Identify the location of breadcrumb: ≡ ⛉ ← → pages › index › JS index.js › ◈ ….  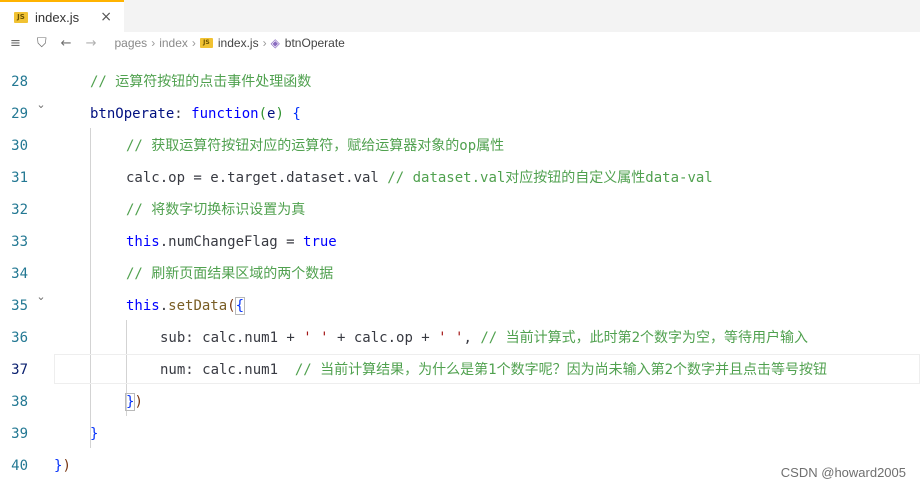
(460, 43).